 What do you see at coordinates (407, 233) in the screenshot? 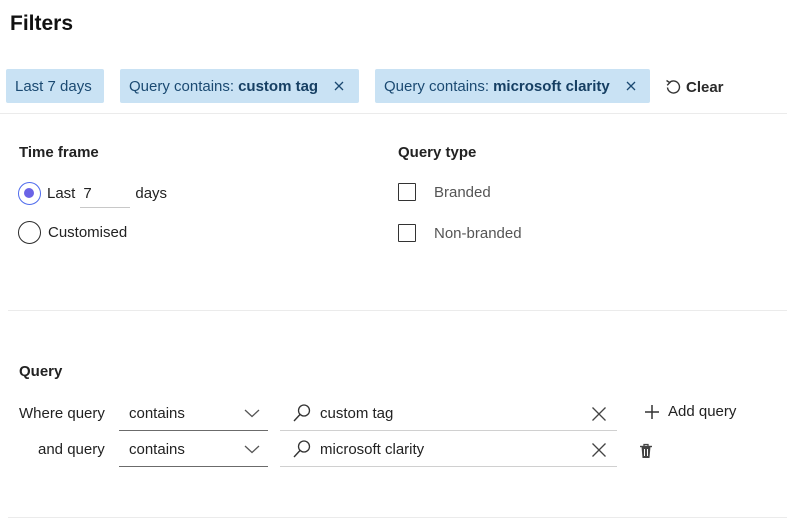
I see `checkbox-non-branded` at bounding box center [407, 233].